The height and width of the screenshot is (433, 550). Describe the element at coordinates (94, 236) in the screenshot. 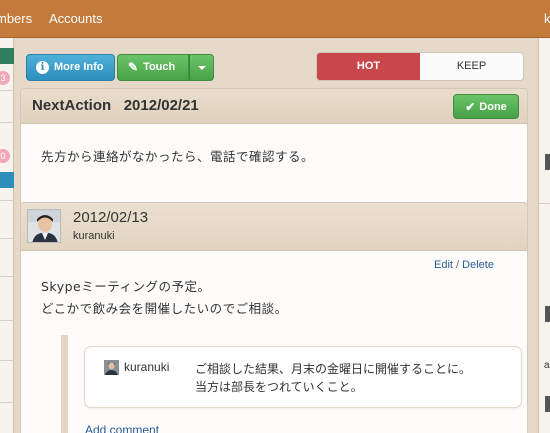

I see `comment-author: kuranuki` at that location.